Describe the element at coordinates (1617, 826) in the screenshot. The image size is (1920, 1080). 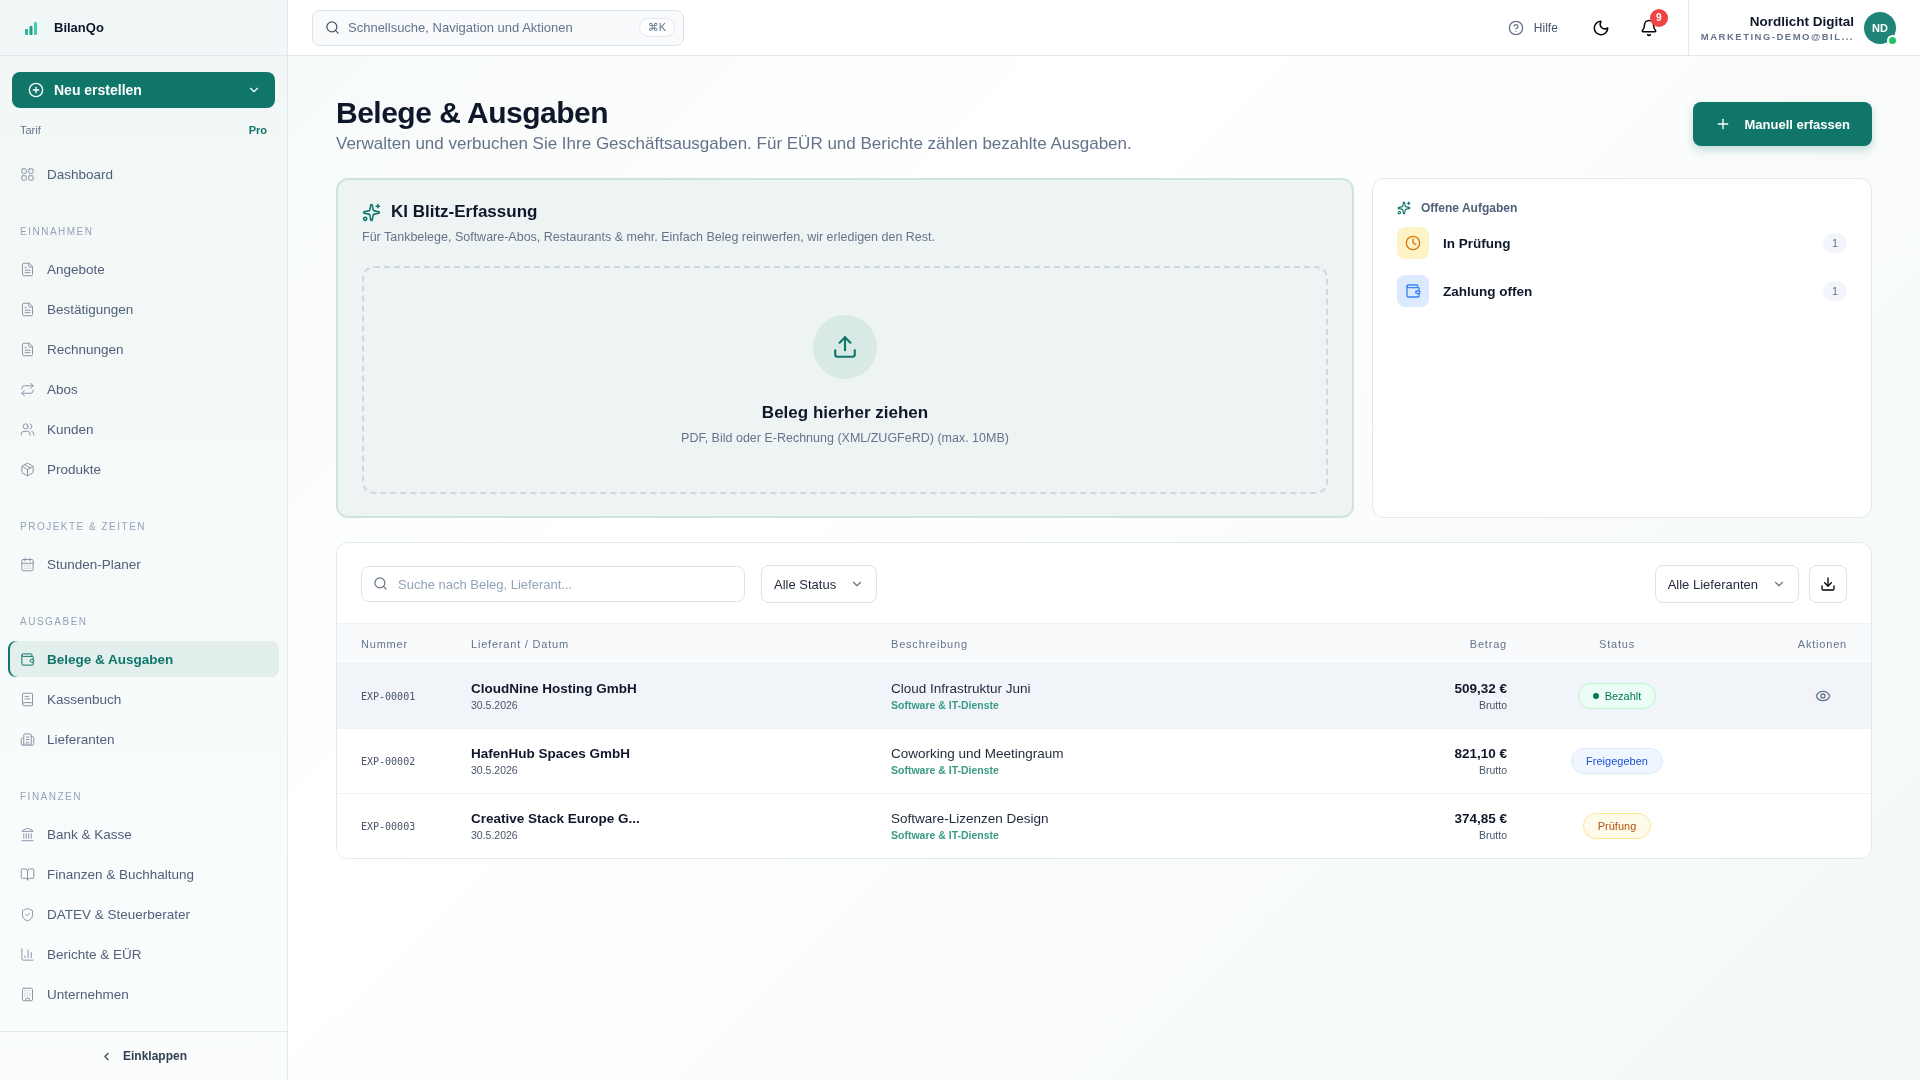
I see `status-badge: Prüfung` at that location.